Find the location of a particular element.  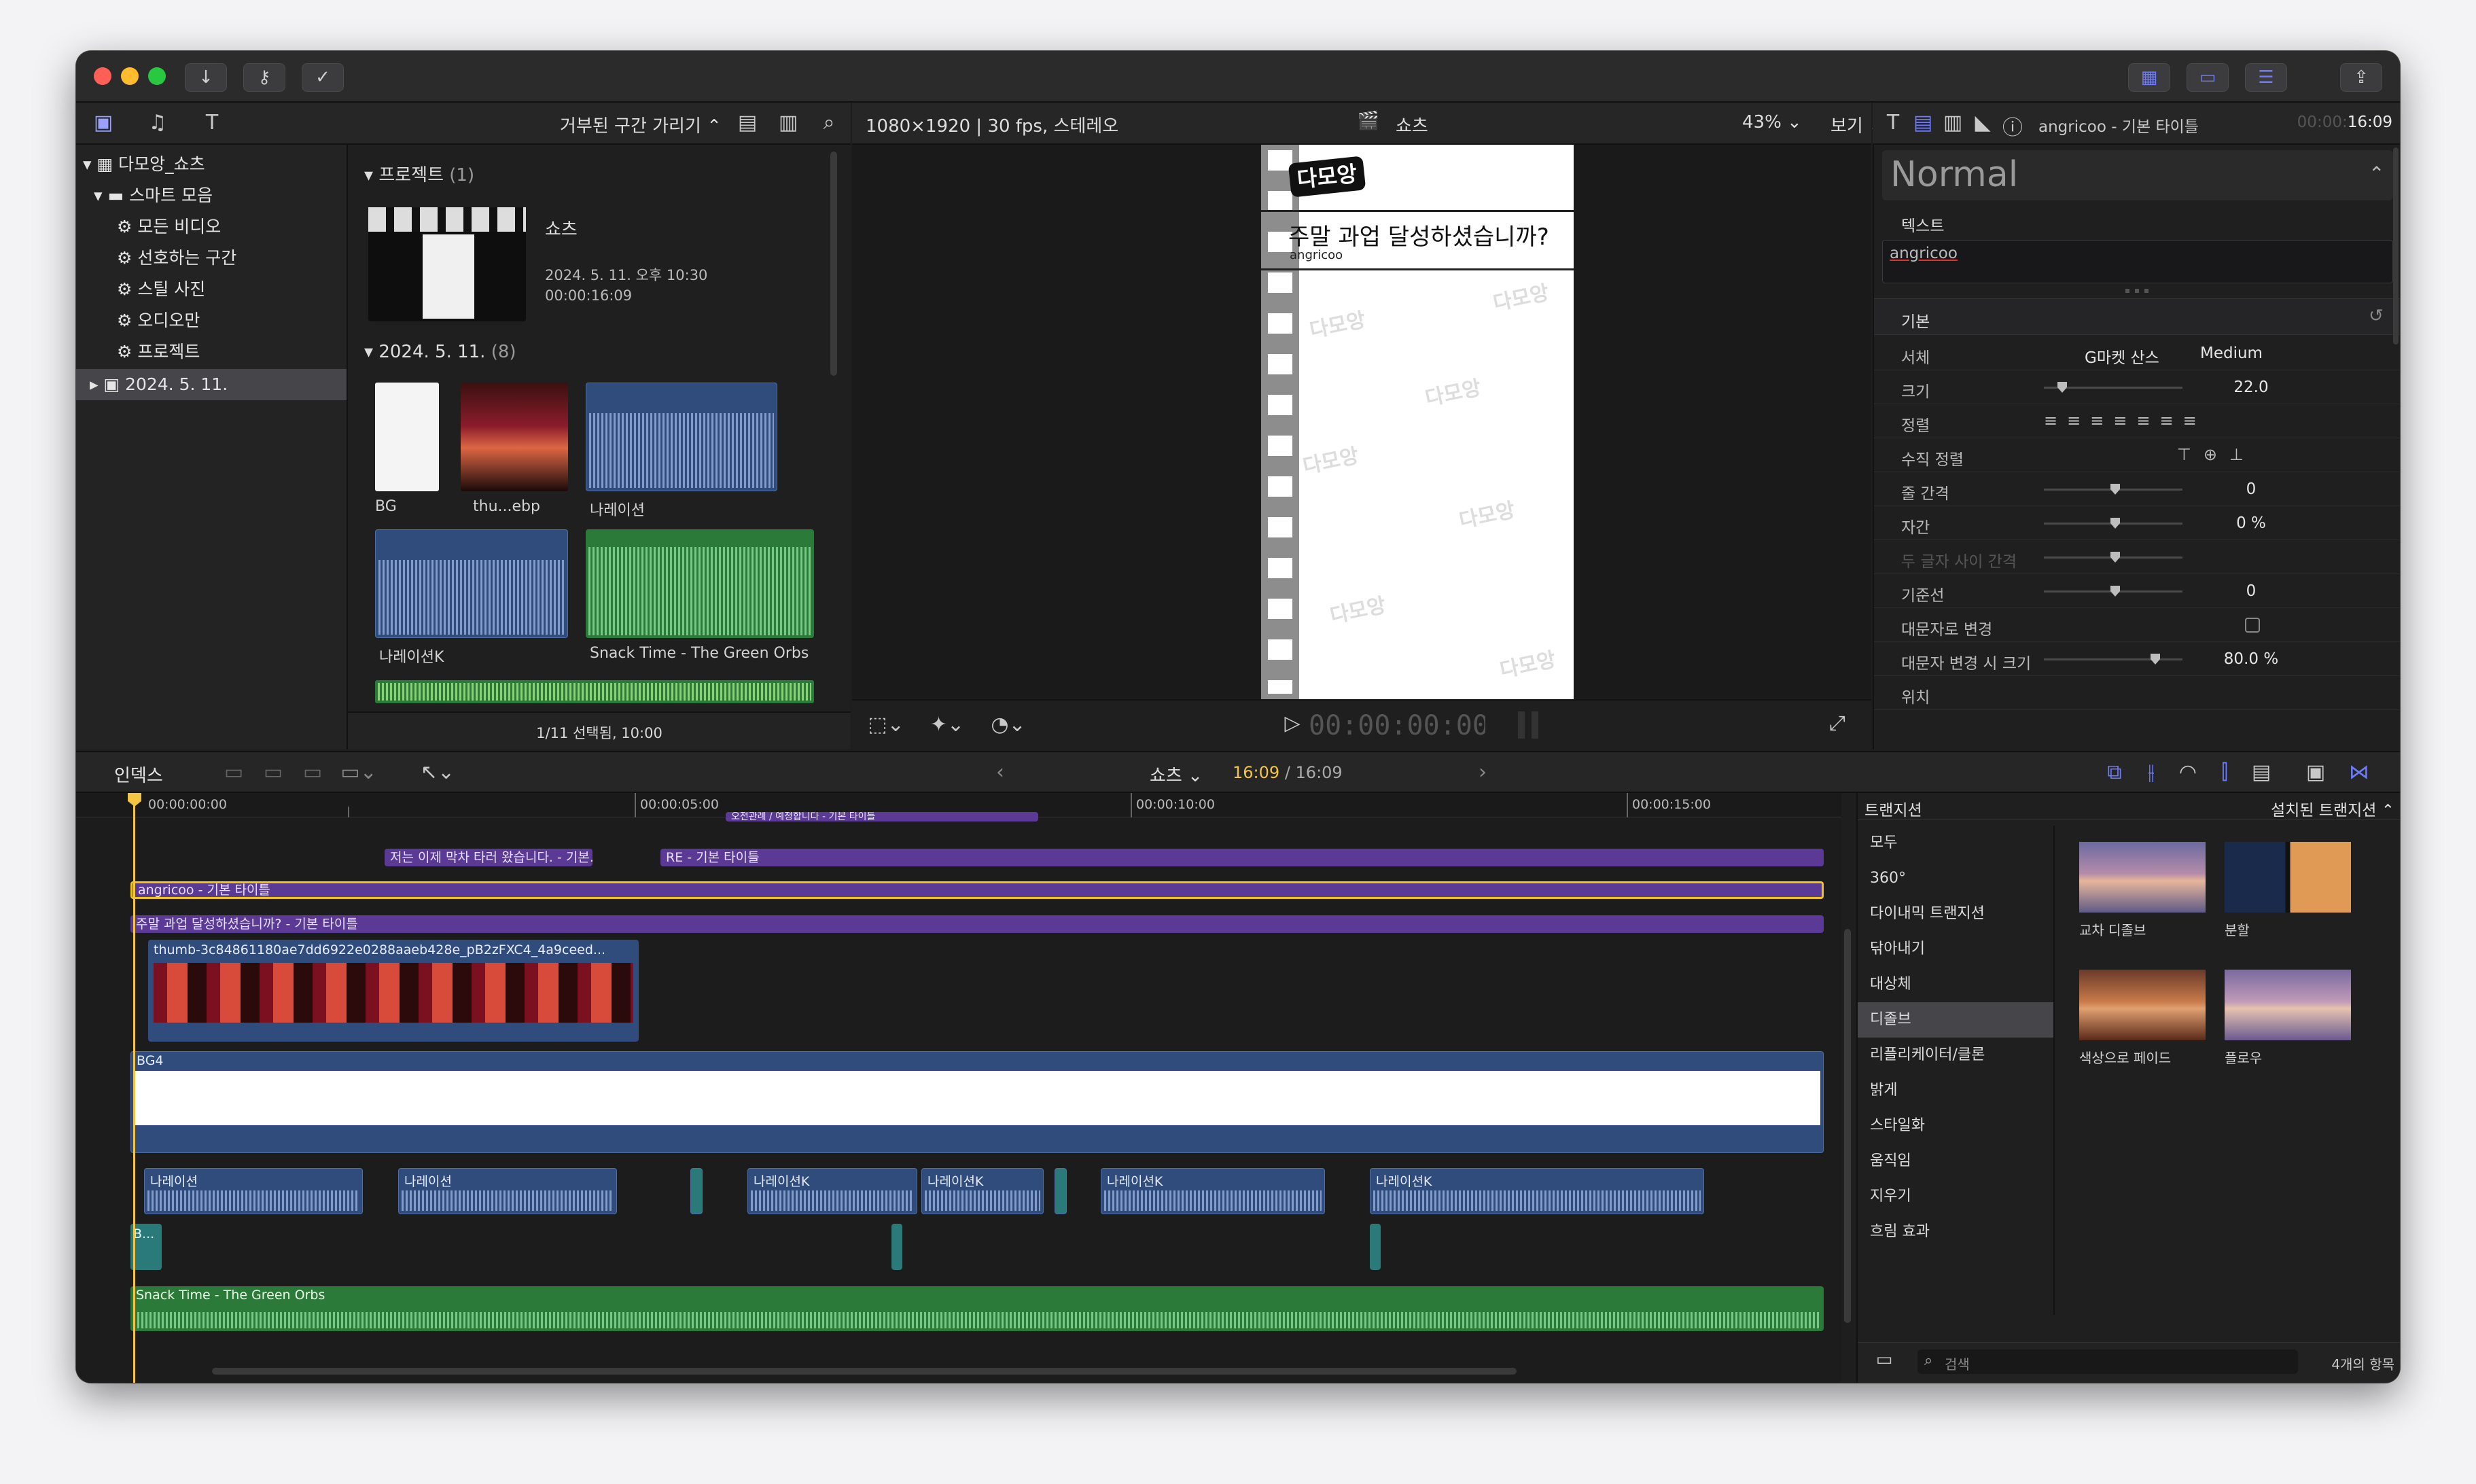

title-clip-2: RE - 기본 타이틀 is located at coordinates (1242, 857).